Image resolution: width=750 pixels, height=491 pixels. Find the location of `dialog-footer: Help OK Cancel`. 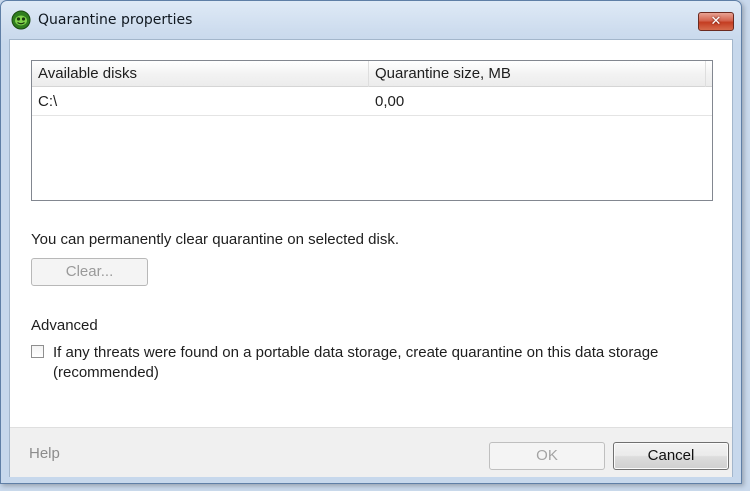

dialog-footer: Help OK Cancel is located at coordinates (371, 452).